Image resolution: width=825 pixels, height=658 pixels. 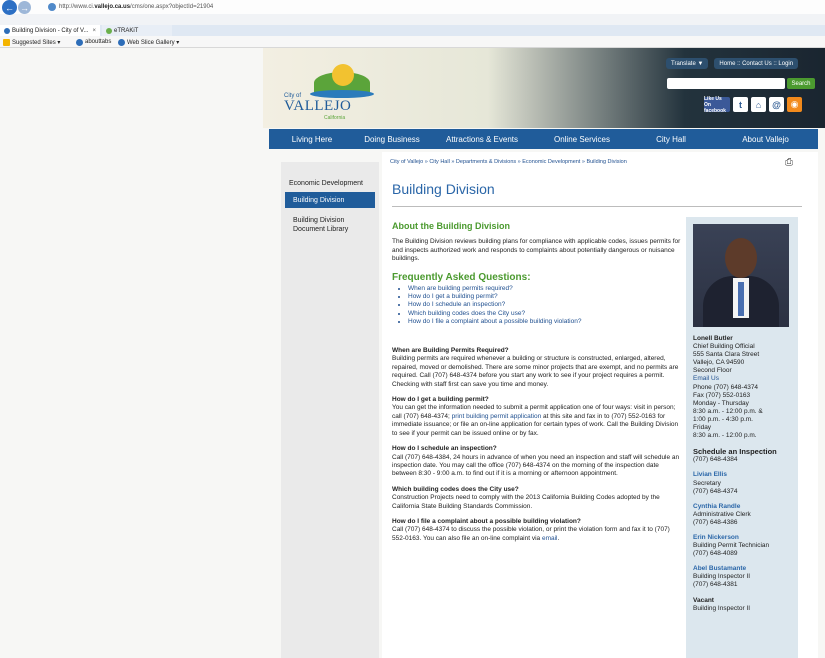 What do you see at coordinates (545, 314) in the screenshot?
I see `faq-link: Which building codes does the City use?` at bounding box center [545, 314].